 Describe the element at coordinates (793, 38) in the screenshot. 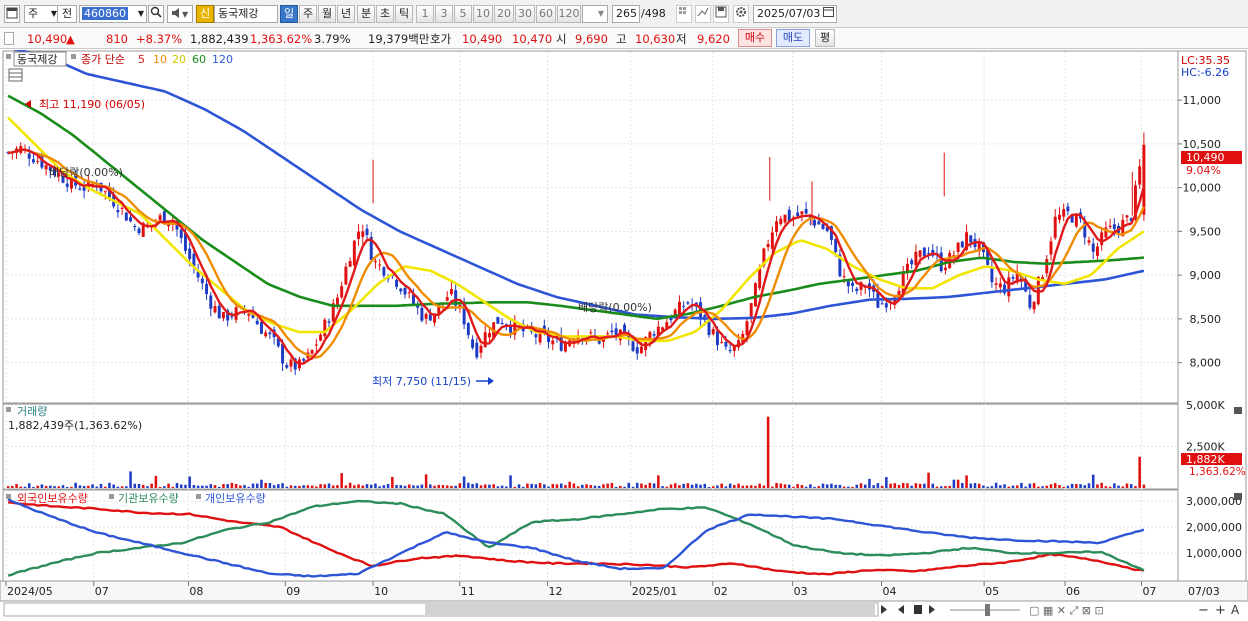

I see `sell-button: 매도` at that location.